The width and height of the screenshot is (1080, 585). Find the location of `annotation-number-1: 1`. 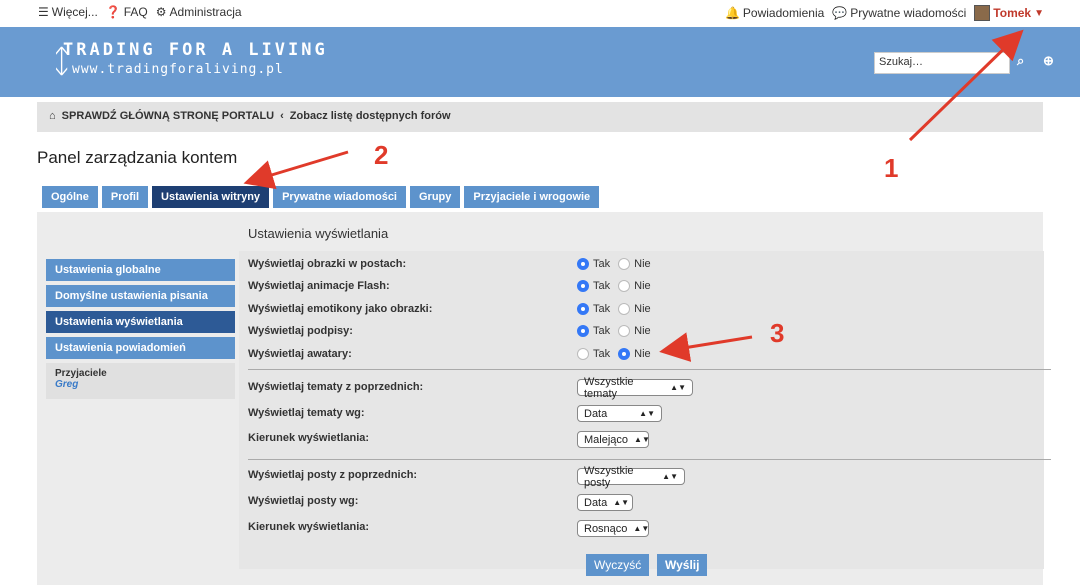

annotation-number-1: 1 is located at coordinates (891, 168).